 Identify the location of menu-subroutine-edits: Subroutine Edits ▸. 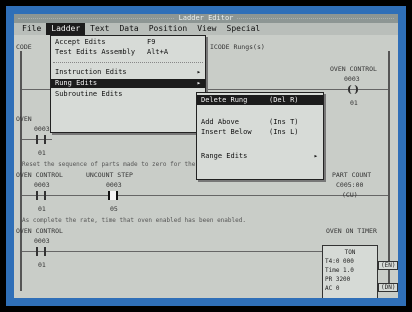
(128, 94).